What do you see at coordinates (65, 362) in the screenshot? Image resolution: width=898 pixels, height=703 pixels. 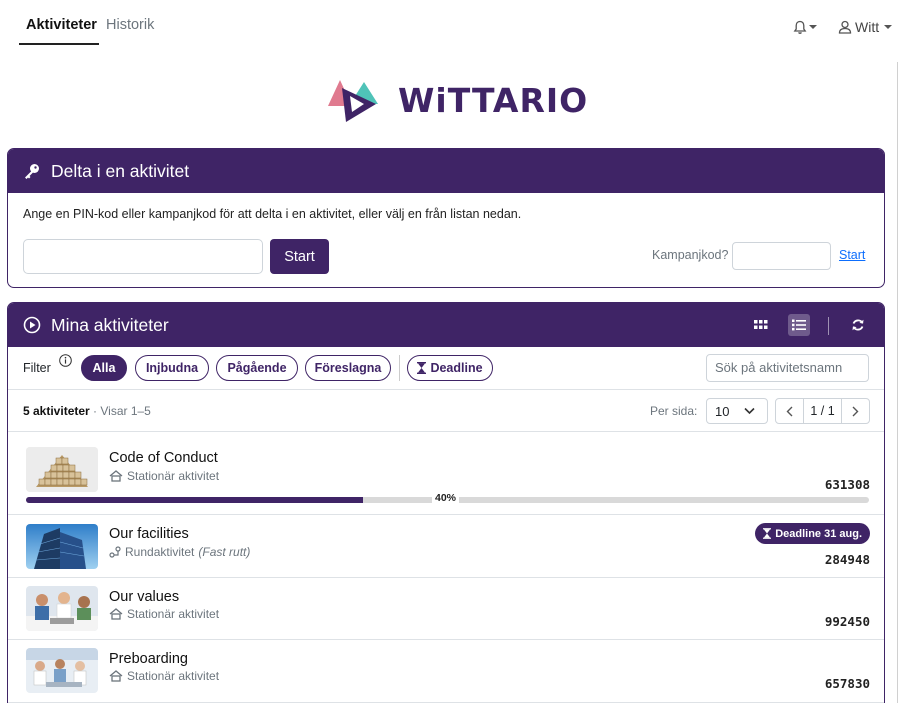 I see `info-icon` at bounding box center [65, 362].